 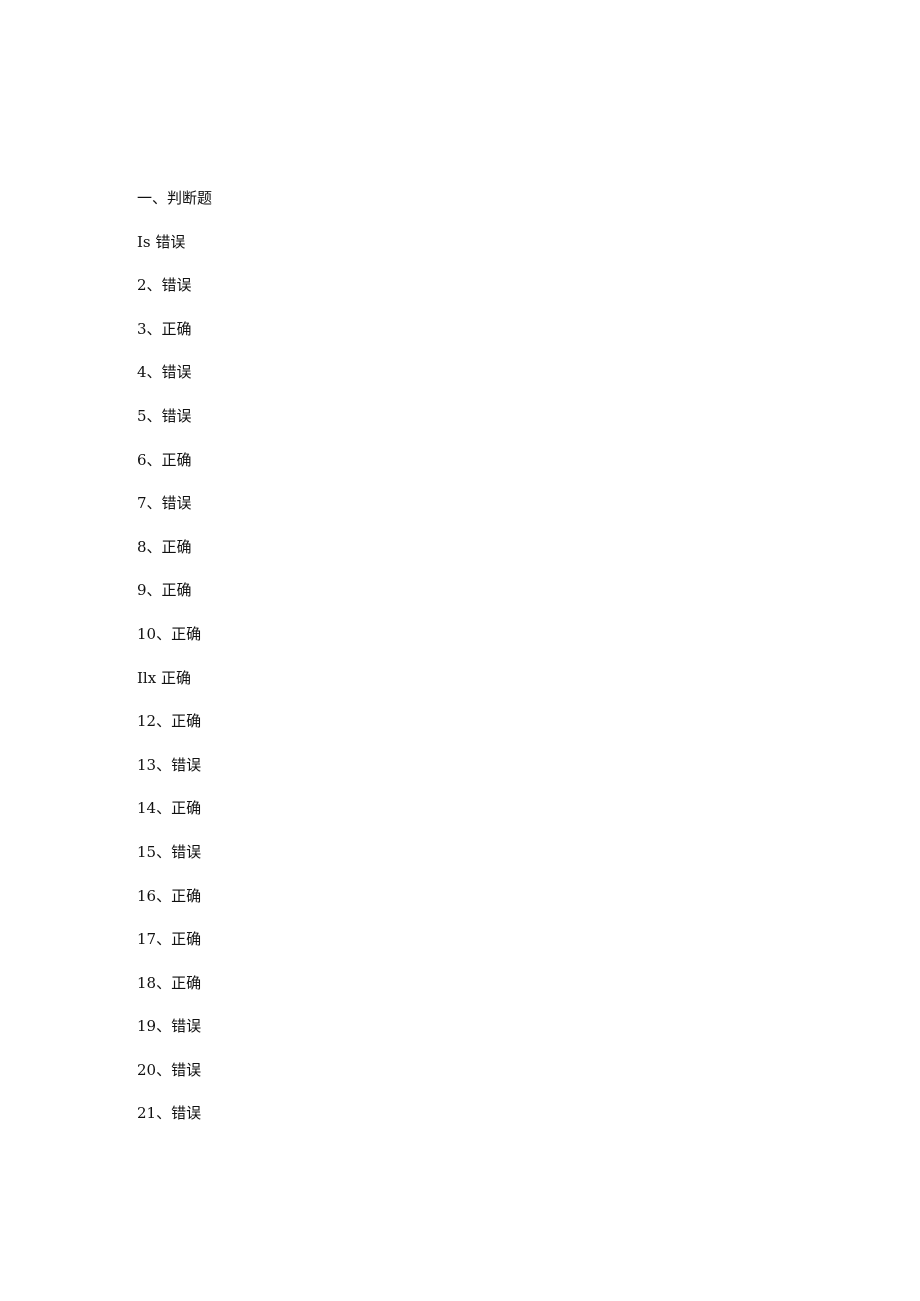 I want to click on answer-item: Ilx 正确, so click(x=164, y=677).